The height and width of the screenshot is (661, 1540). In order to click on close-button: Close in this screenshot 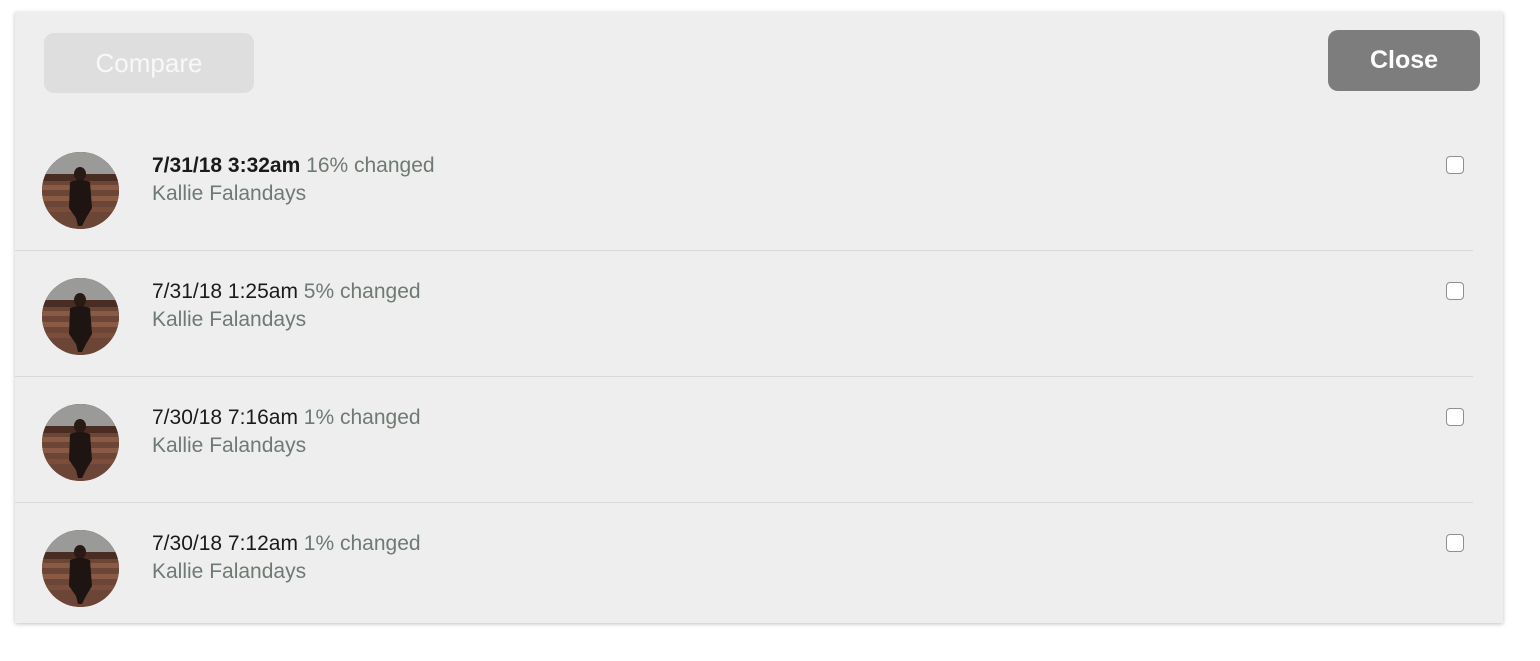, I will do `click(1404, 60)`.